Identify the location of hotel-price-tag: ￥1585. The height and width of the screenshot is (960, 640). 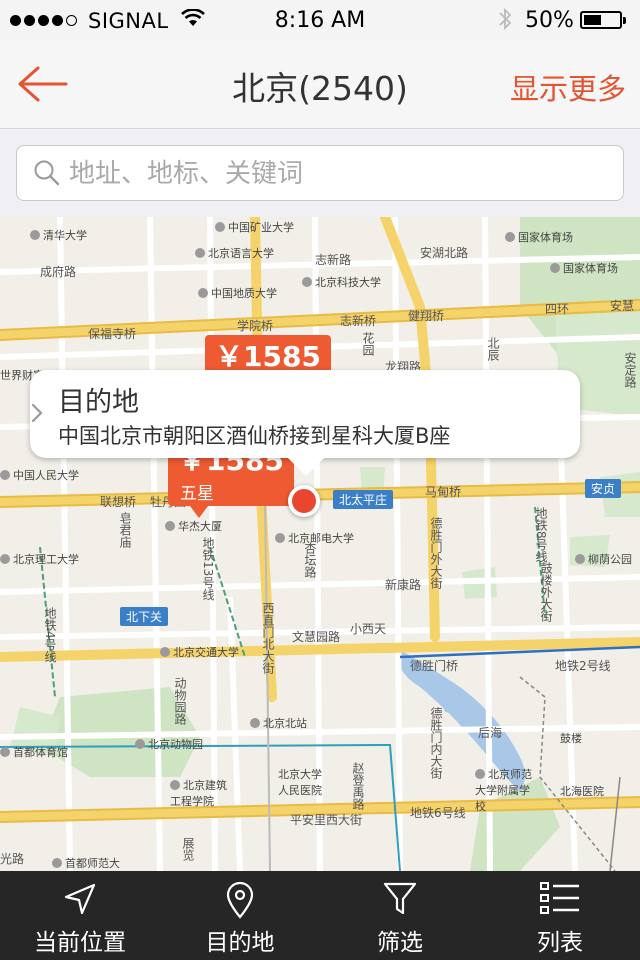
(268, 361).